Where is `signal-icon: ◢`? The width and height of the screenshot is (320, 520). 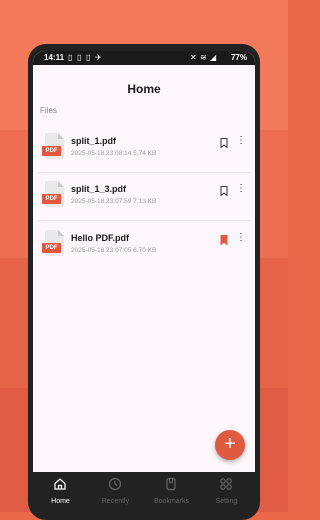
signal-icon: ◢ is located at coordinates (213, 57).